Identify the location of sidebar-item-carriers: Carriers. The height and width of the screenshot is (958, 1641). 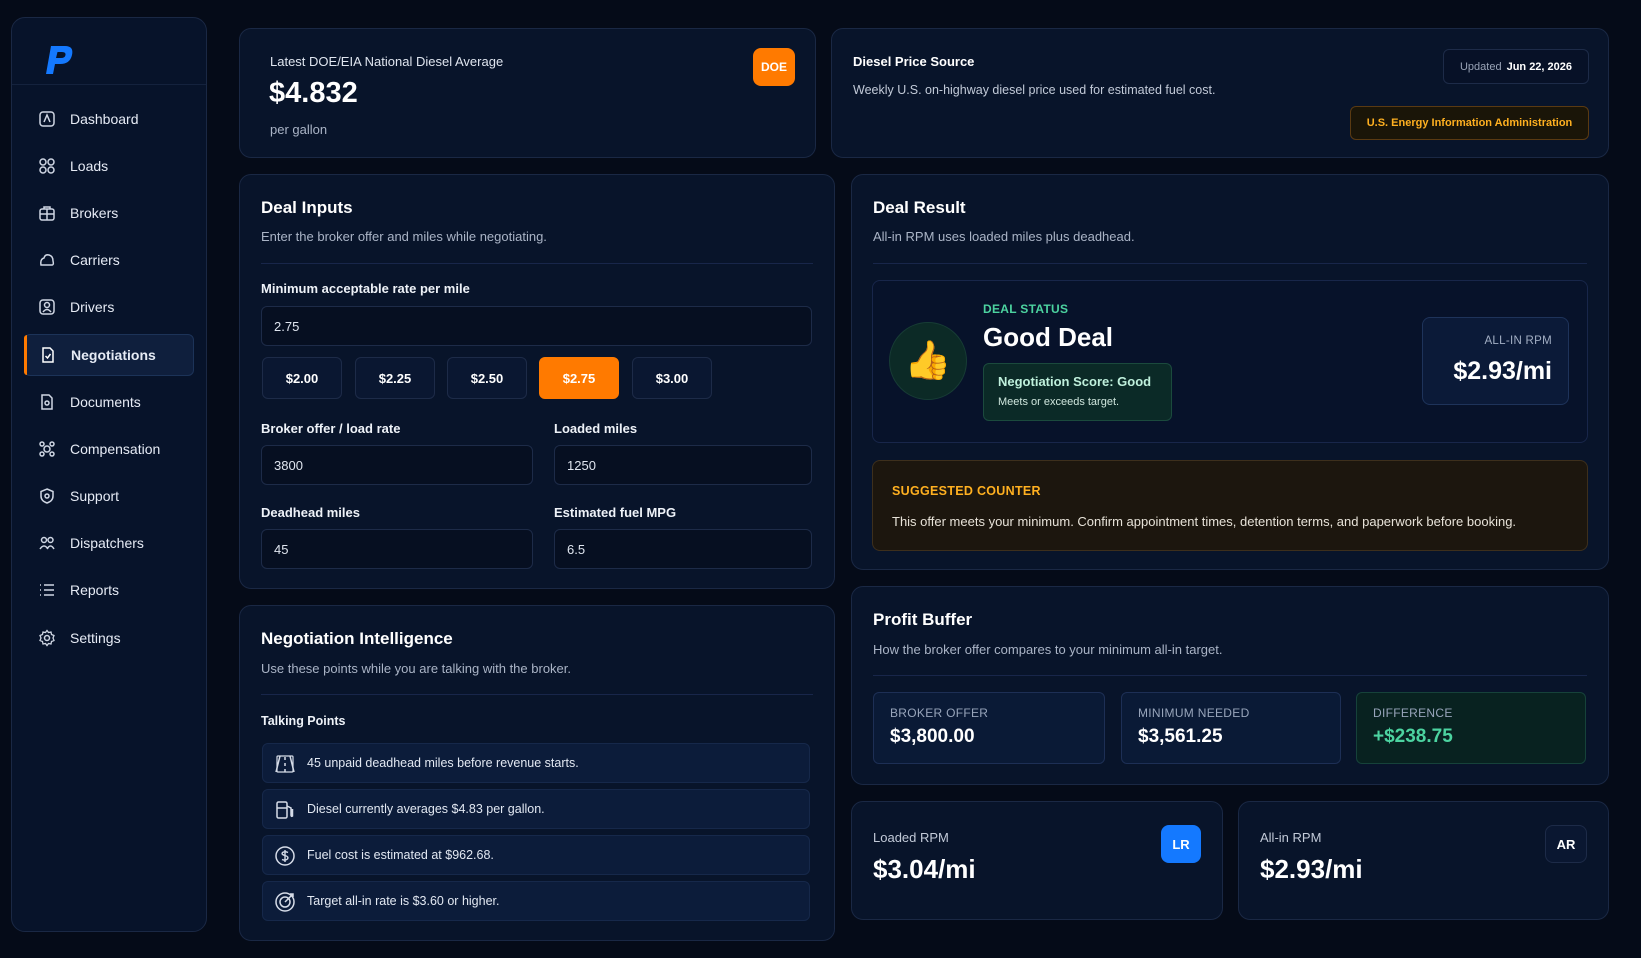
(109, 260).